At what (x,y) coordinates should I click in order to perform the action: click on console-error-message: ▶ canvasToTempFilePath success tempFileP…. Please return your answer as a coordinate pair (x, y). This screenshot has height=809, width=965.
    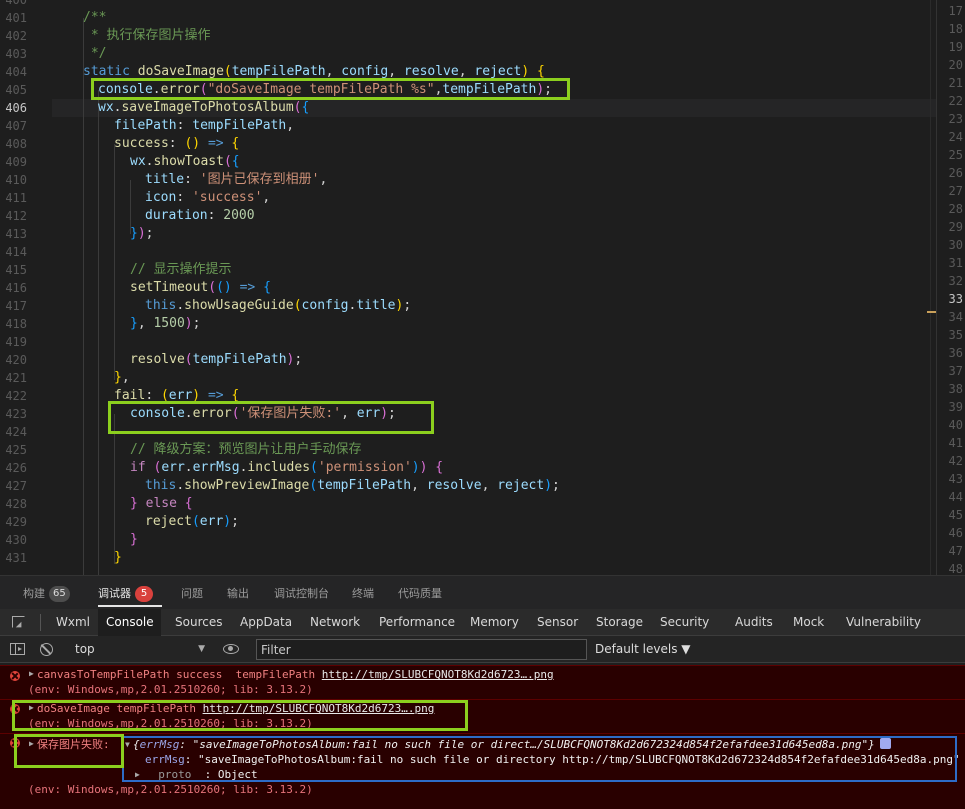
    Looking at the image, I should click on (482, 682).